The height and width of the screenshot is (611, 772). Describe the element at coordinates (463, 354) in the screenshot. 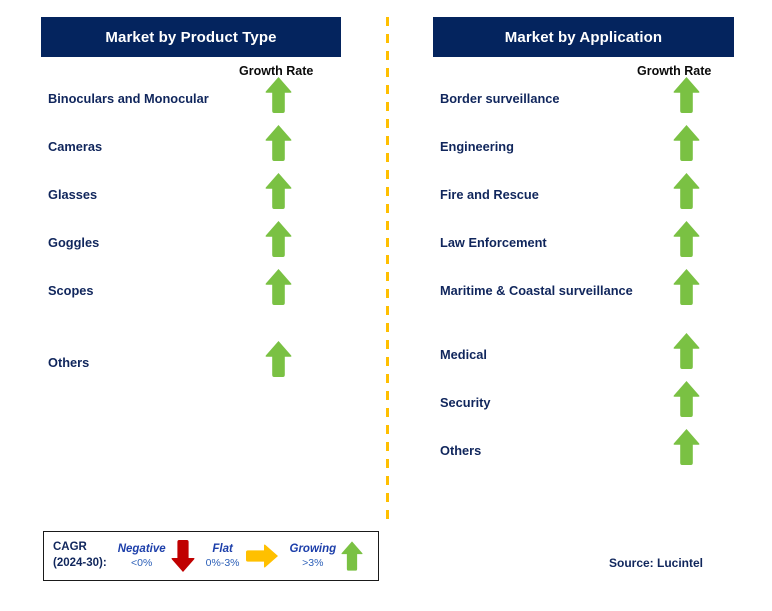

I see `row-label: Medical` at that location.